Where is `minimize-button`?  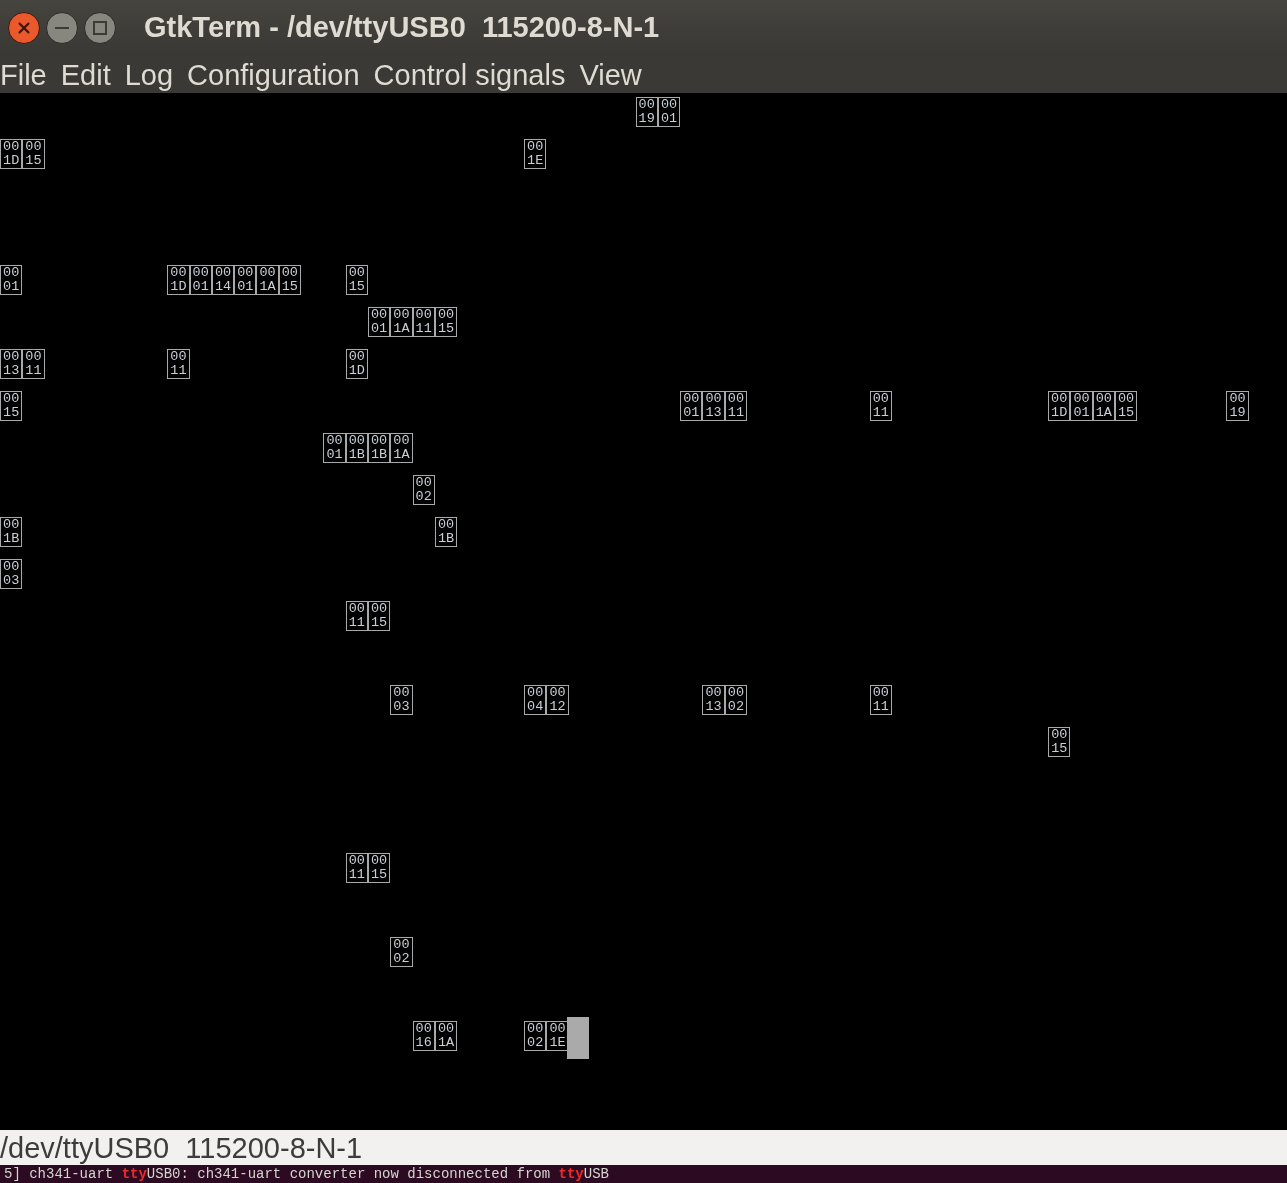
minimize-button is located at coordinates (62, 28).